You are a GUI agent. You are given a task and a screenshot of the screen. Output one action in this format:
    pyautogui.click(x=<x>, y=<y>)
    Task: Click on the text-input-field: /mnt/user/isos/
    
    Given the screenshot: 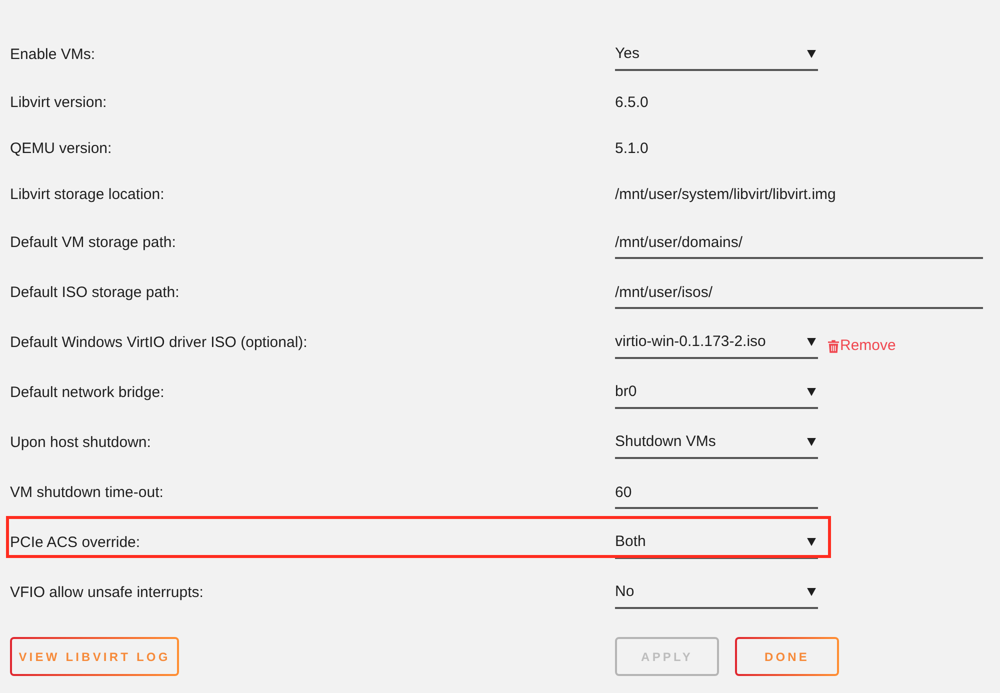 What is the action you would take?
    pyautogui.click(x=799, y=293)
    